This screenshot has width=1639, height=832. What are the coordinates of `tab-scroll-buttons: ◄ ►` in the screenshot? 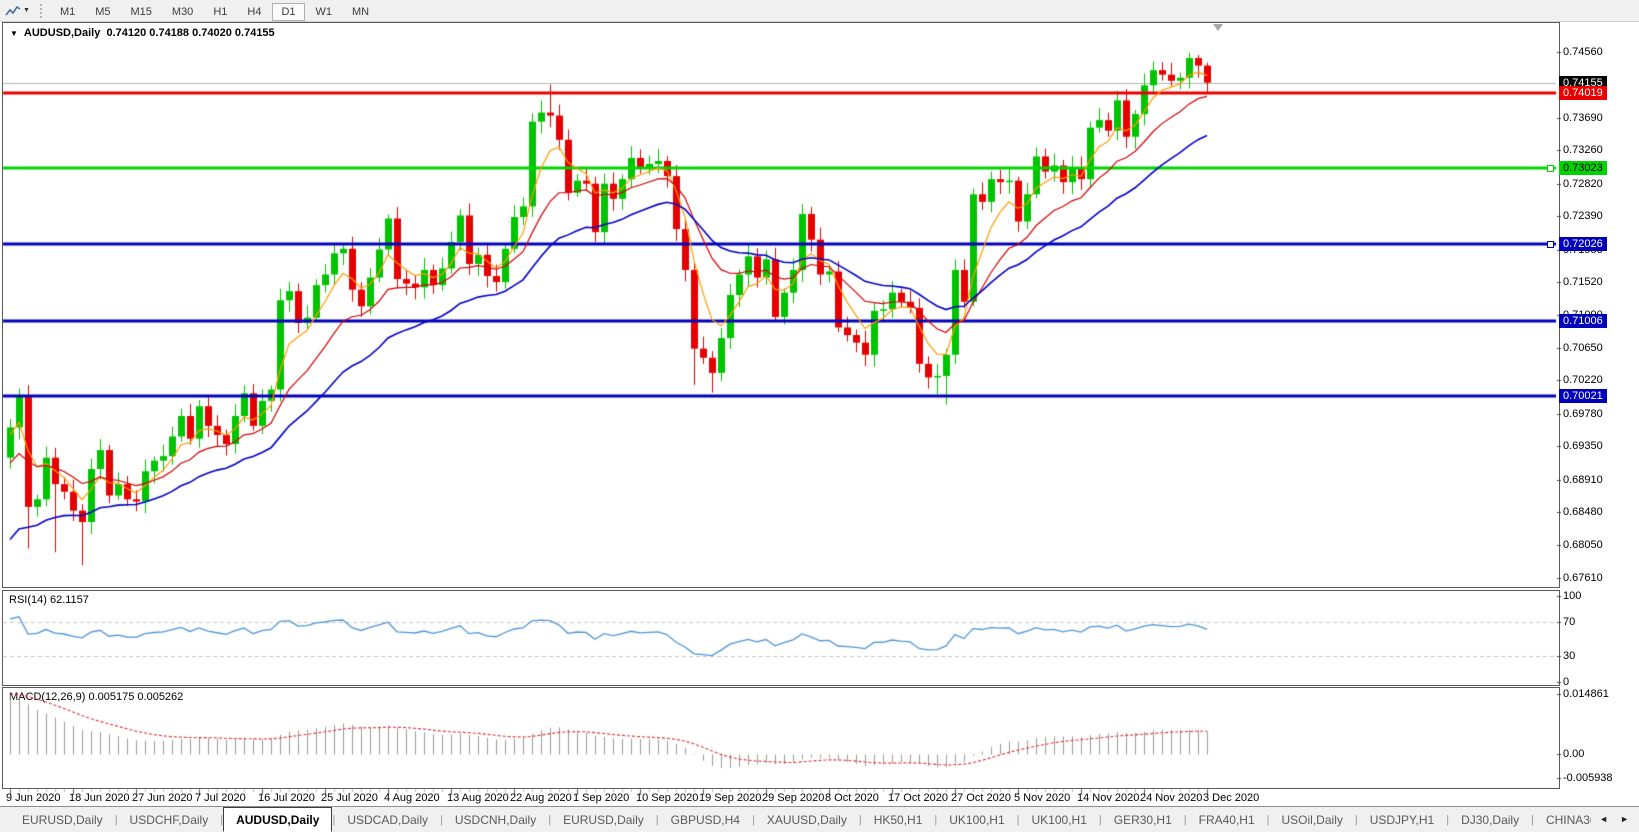 It's located at (1614, 819).